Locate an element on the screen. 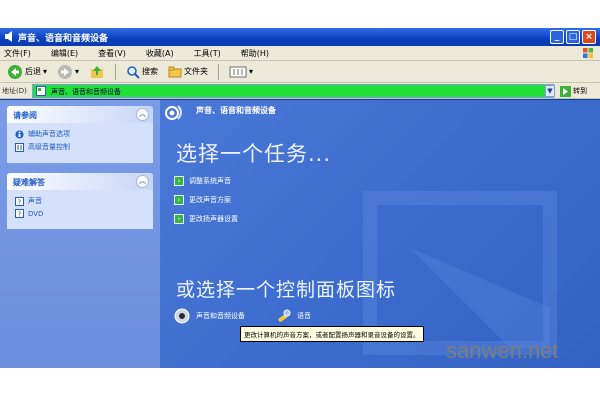 The height and width of the screenshot is (400, 600). task-adjust-system-sound: › 调整系统声音 is located at coordinates (206, 181).